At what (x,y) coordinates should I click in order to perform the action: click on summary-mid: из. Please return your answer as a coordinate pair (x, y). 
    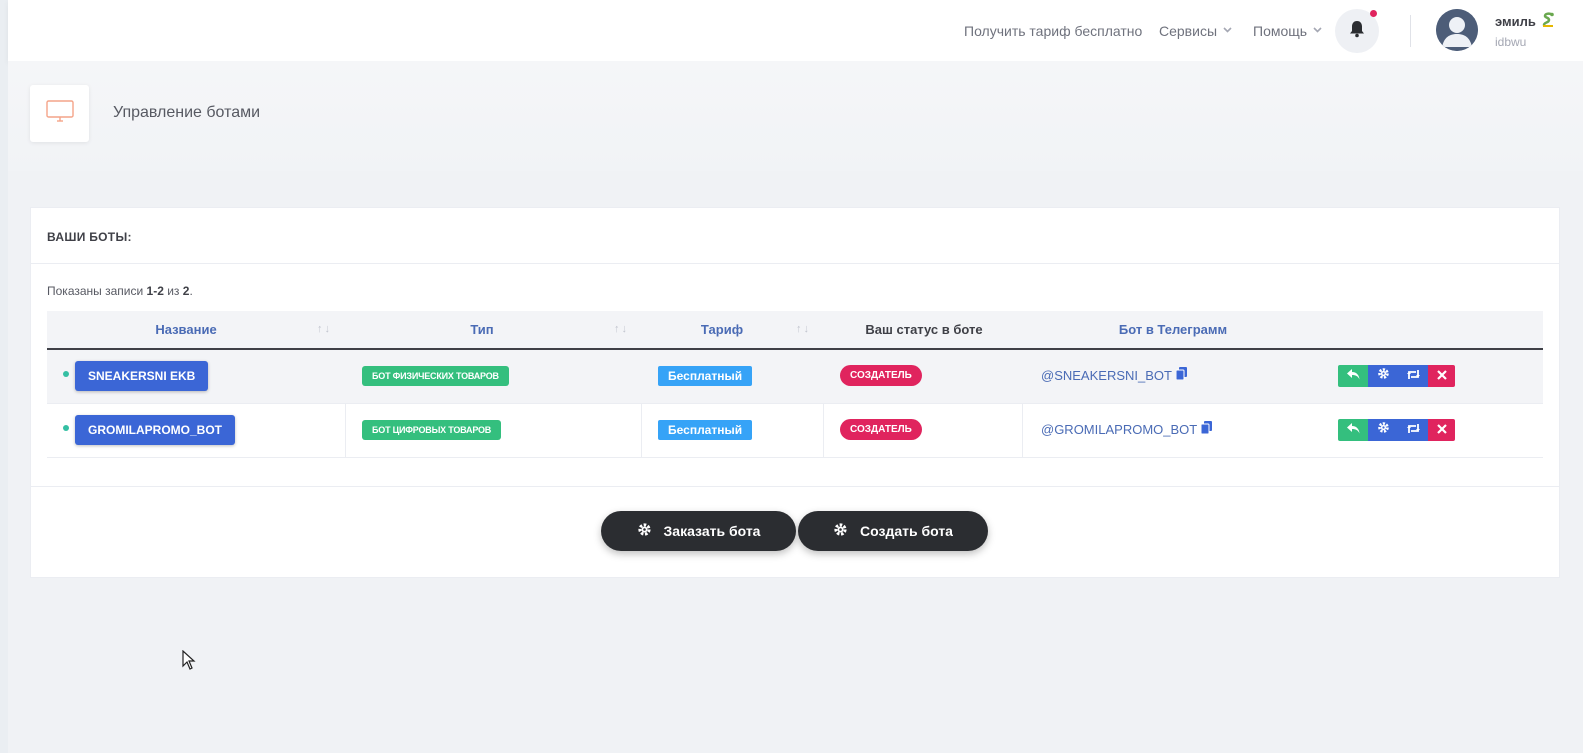
    Looking at the image, I should click on (173, 291).